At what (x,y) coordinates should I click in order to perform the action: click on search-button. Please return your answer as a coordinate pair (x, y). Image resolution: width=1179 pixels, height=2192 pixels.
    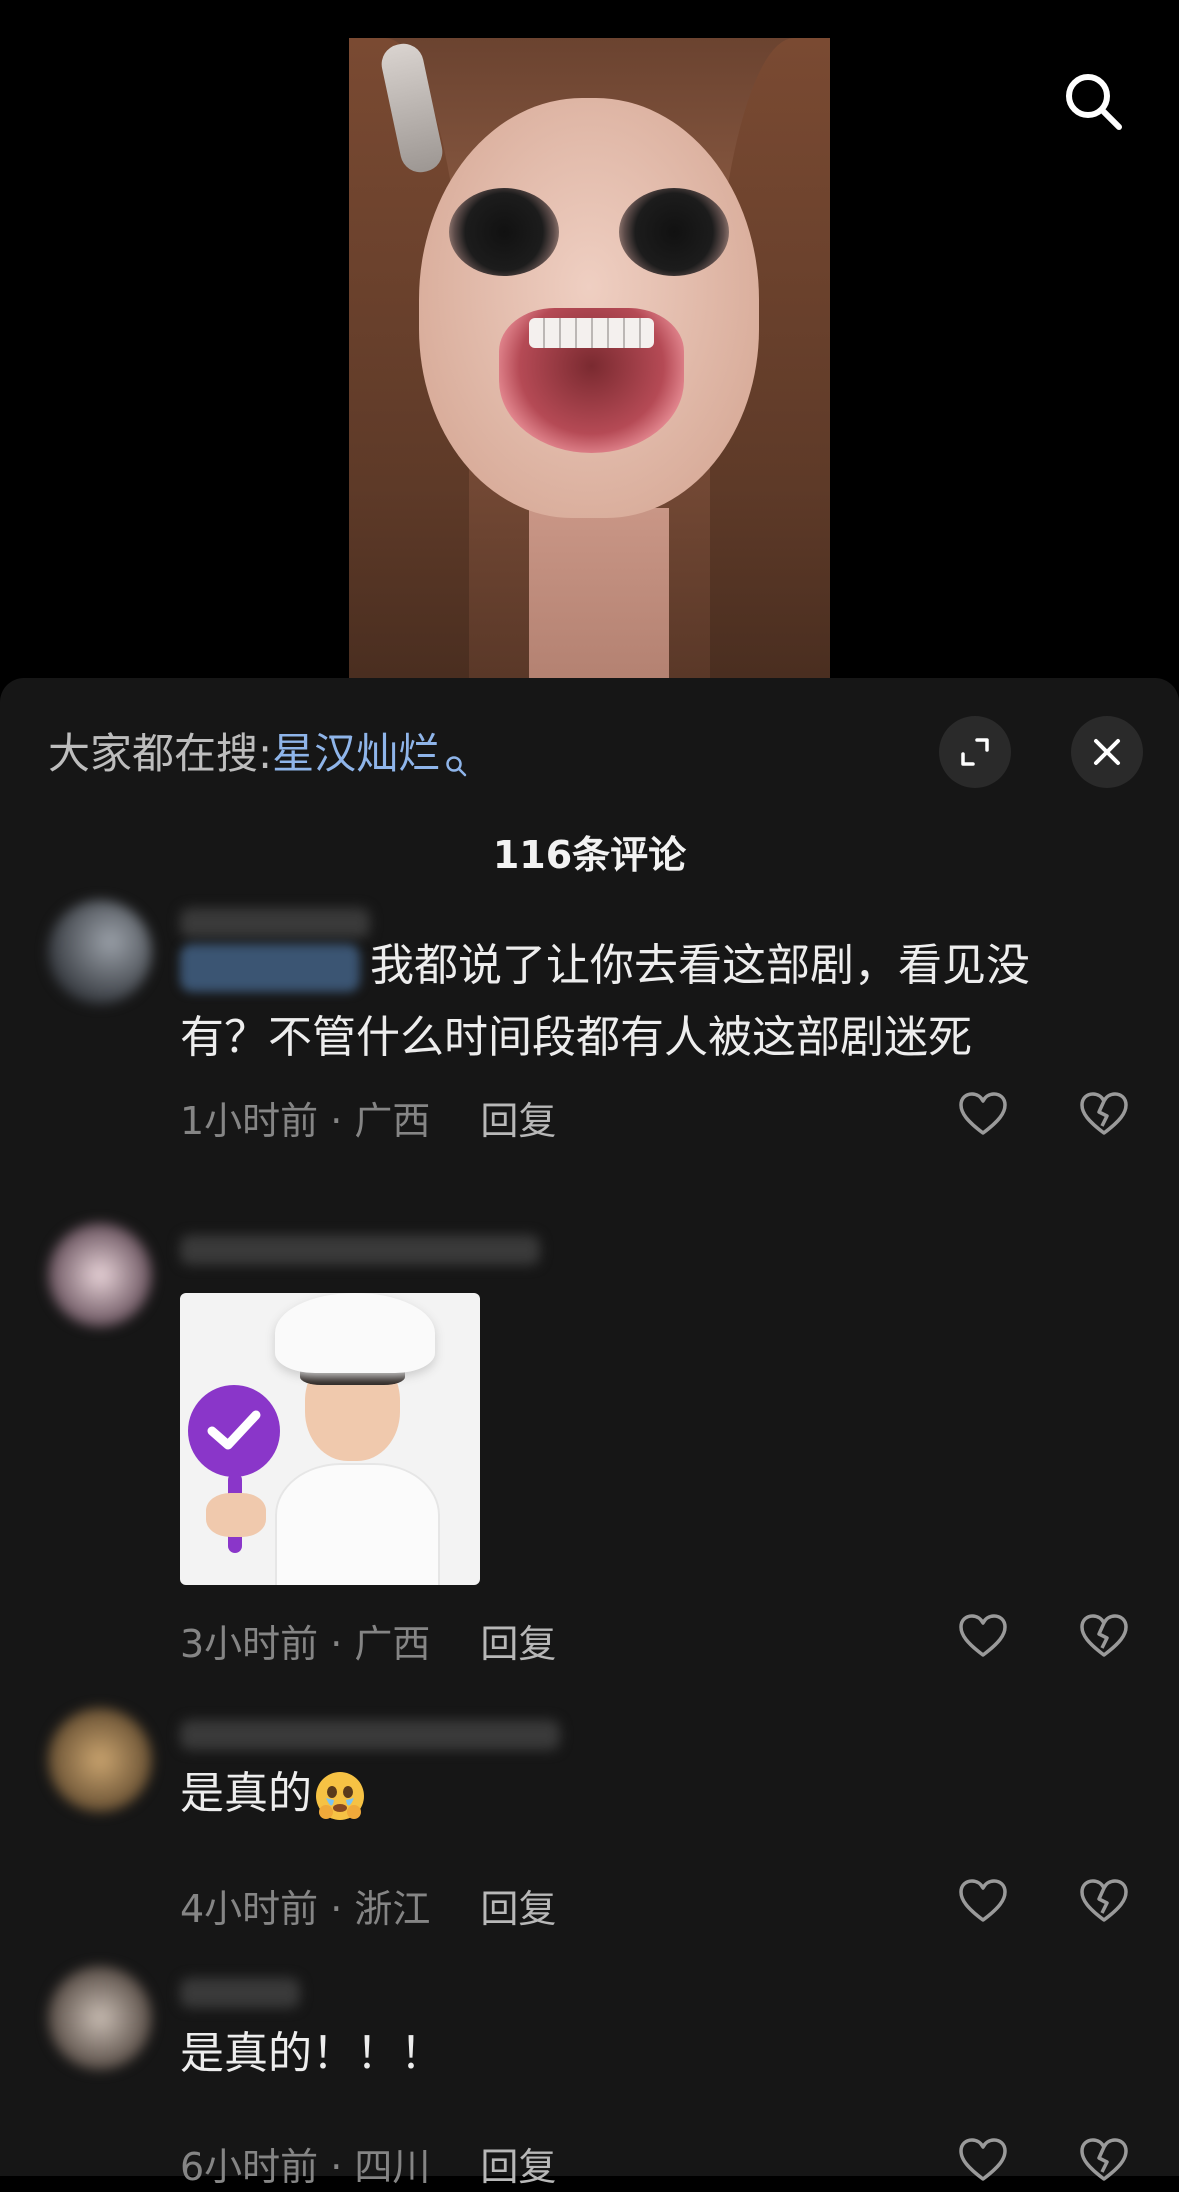
    Looking at the image, I should click on (1093, 101).